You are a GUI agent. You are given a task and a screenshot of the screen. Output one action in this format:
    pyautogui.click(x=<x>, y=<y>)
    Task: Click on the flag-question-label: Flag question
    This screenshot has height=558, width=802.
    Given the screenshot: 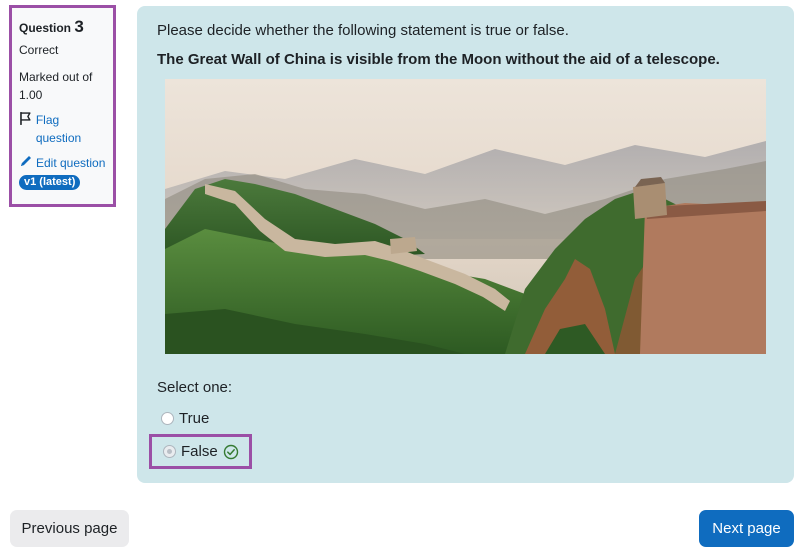 What is the action you would take?
    pyautogui.click(x=58, y=129)
    